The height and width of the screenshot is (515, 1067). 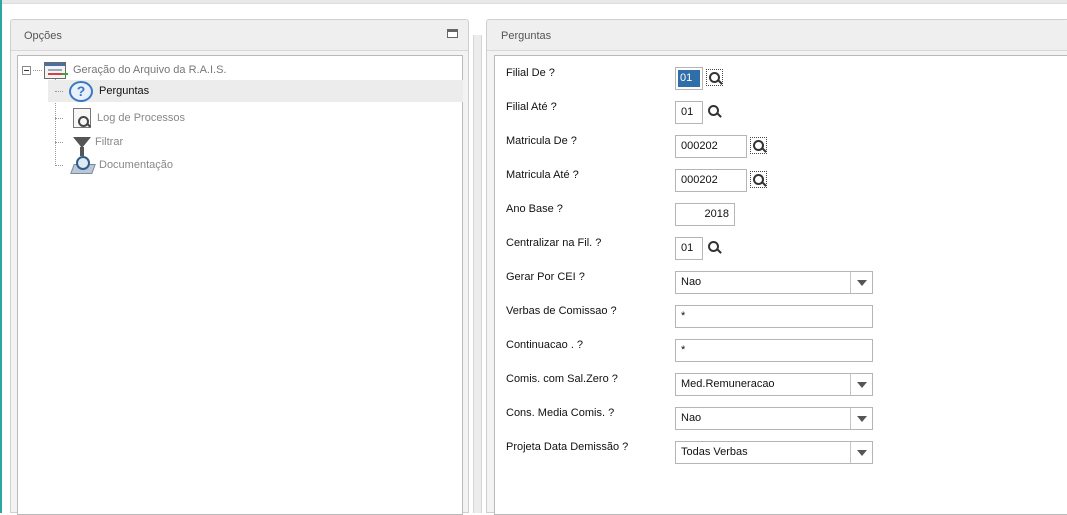 I want to click on field-label: Ano Base ?, so click(x=534, y=209).